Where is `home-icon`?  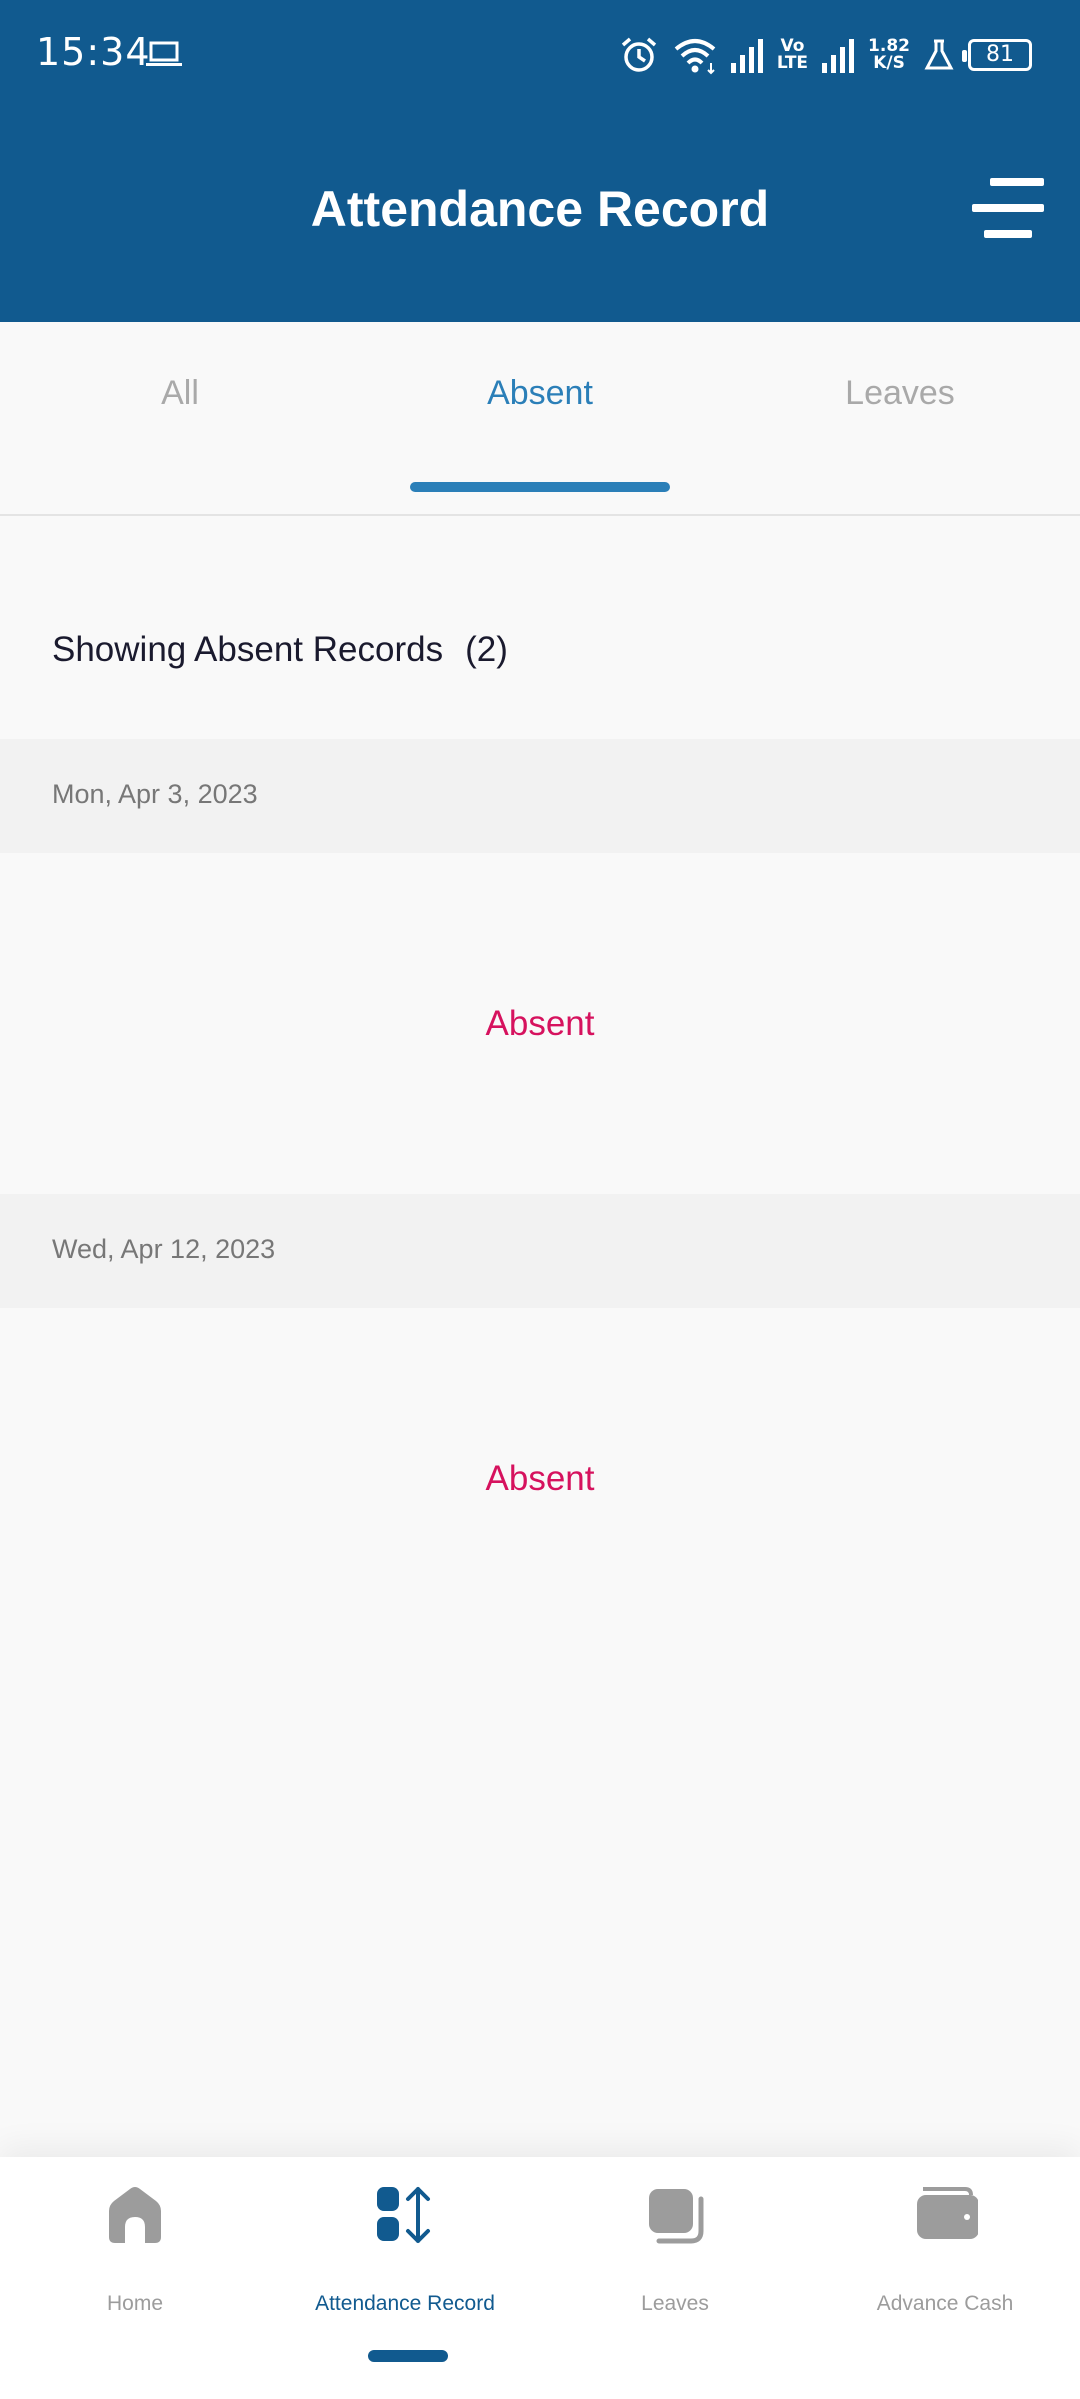 home-icon is located at coordinates (135, 2215).